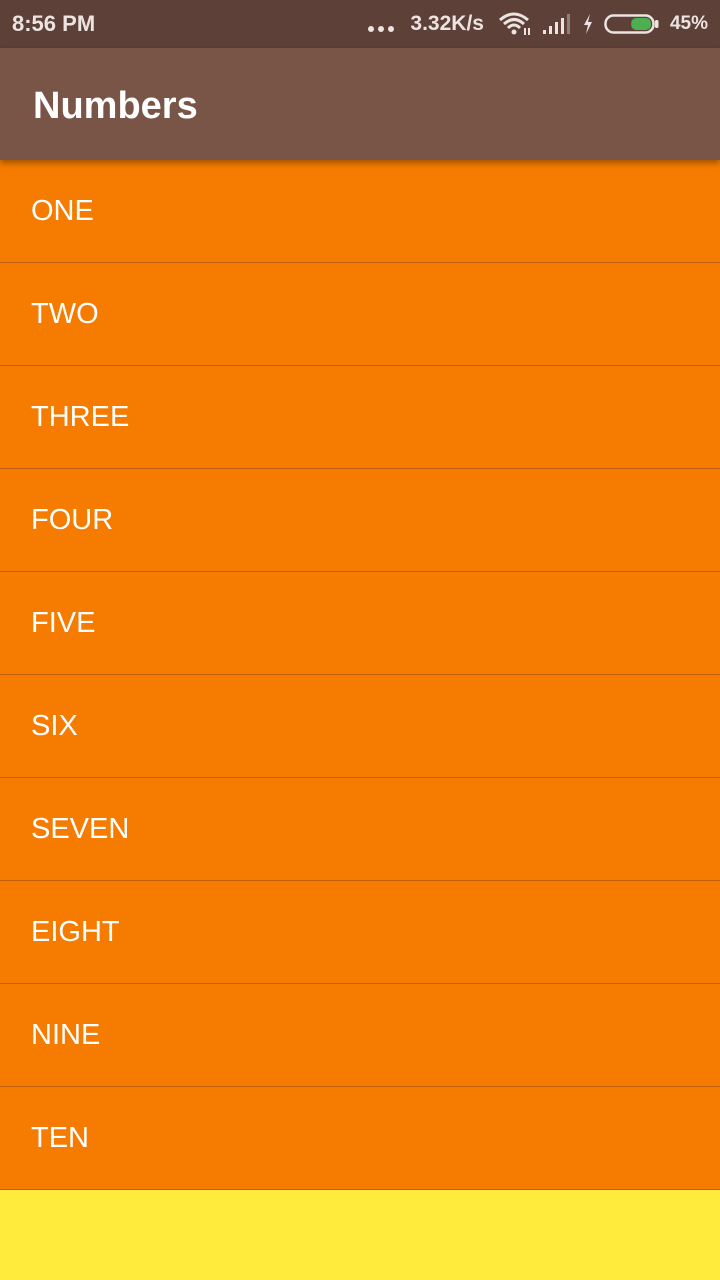 This screenshot has width=720, height=1280. What do you see at coordinates (360, 932) in the screenshot?
I see `list-item: EIGHT` at bounding box center [360, 932].